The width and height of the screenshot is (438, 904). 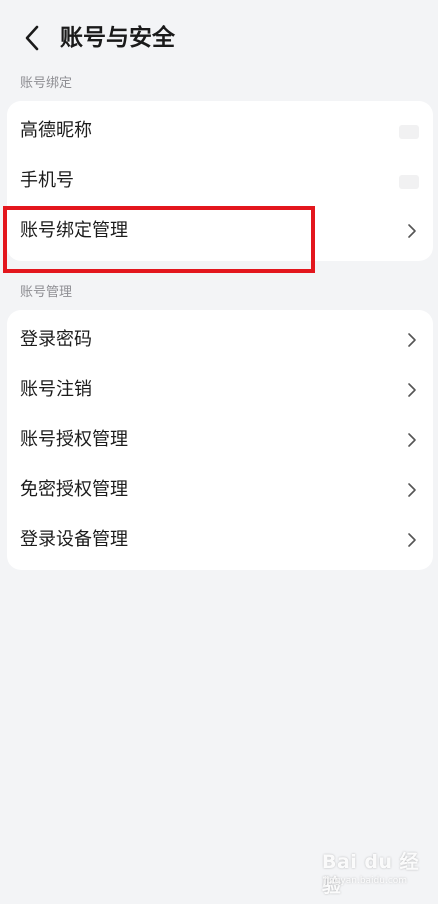 What do you see at coordinates (117, 38) in the screenshot?
I see `page-title: 账号与安全` at bounding box center [117, 38].